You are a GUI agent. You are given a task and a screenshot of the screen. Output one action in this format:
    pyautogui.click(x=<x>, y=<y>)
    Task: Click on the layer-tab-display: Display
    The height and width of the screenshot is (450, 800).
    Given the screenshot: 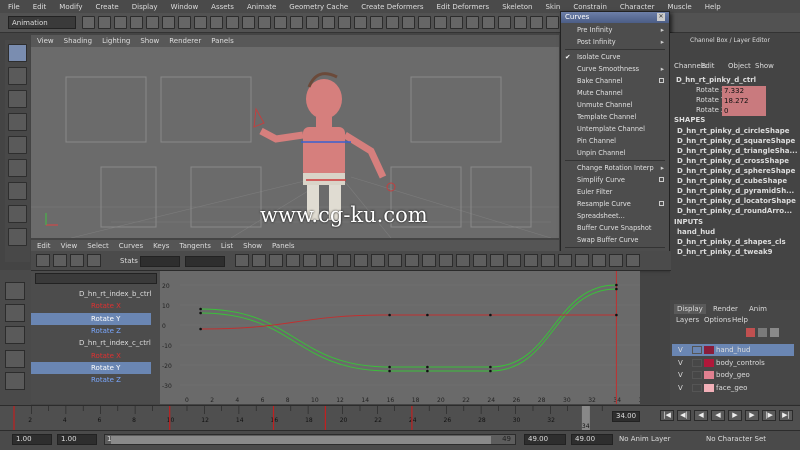 What is the action you would take?
    pyautogui.click(x=690, y=309)
    